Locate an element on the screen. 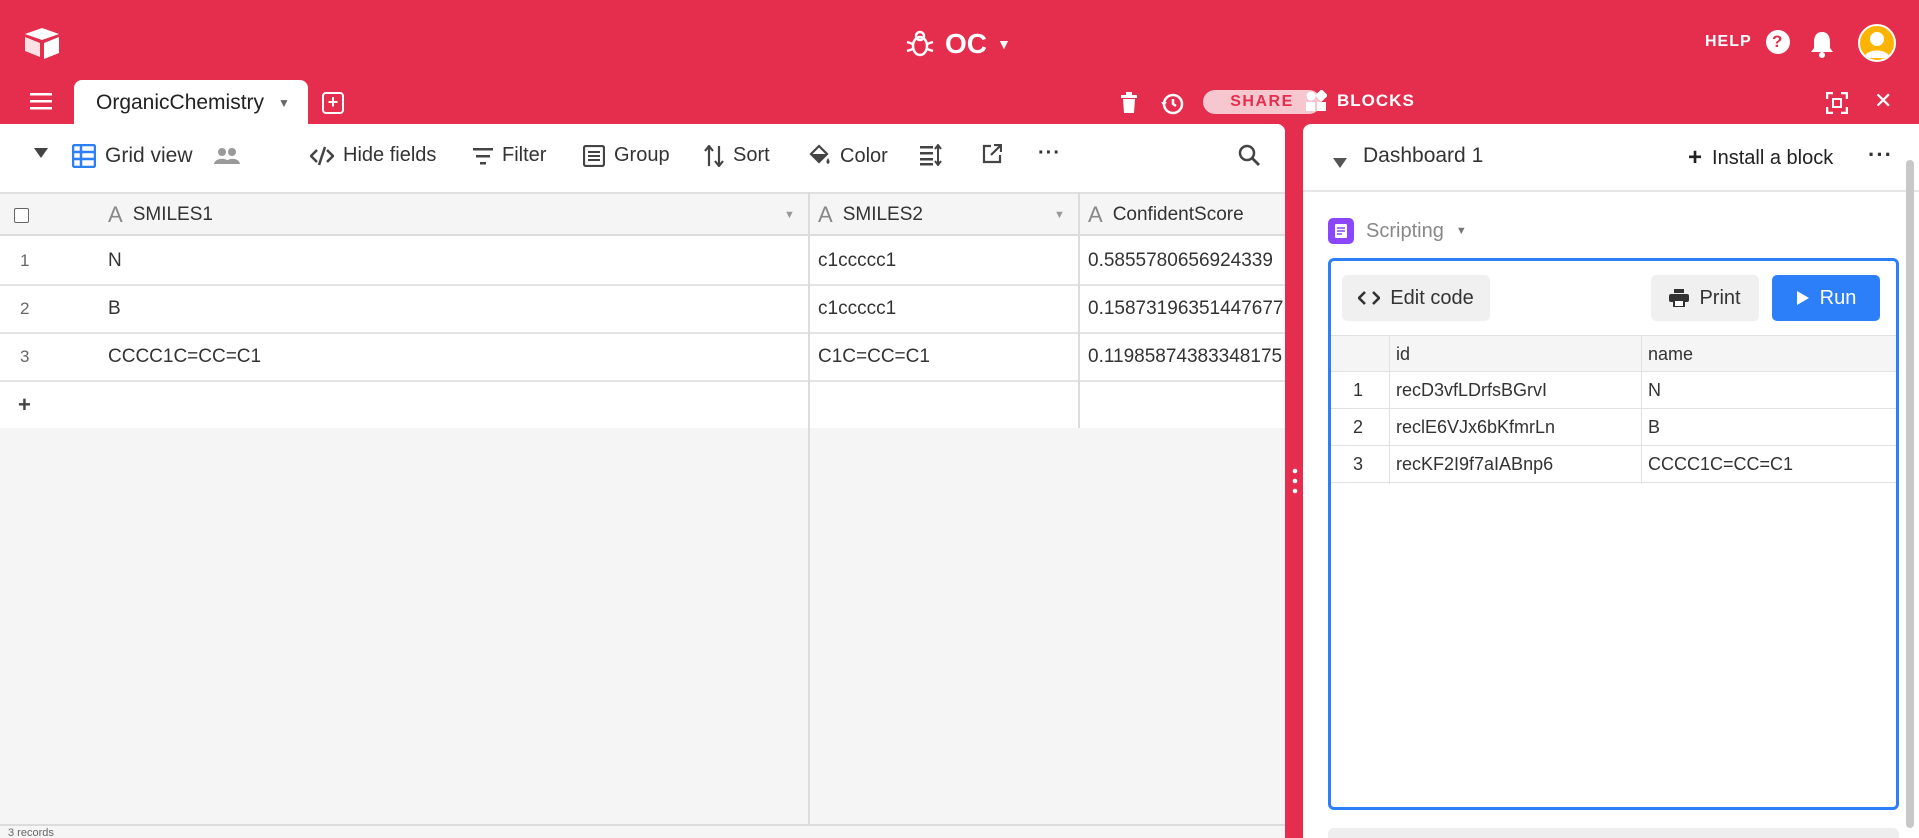 This screenshot has width=1919, height=838. column-header-confidentscore: A ConfidentScore is located at coordinates (1186, 215).